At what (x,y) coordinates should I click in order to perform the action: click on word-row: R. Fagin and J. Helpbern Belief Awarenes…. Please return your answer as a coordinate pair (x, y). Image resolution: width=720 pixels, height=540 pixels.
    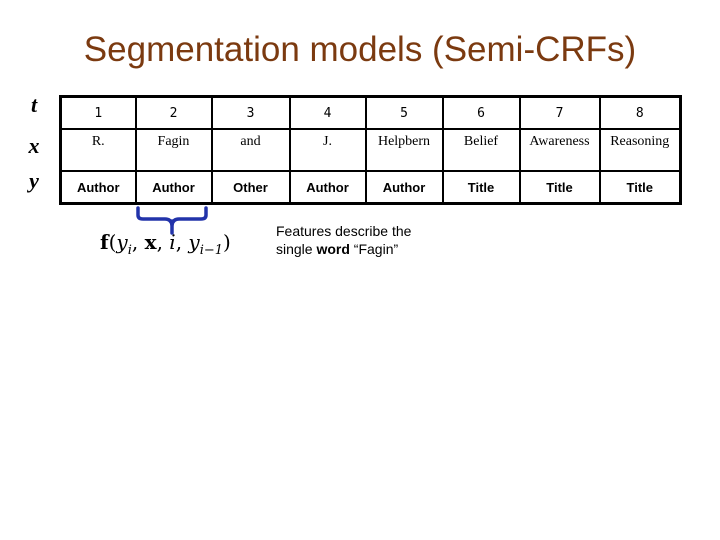
    Looking at the image, I should click on (370, 150).